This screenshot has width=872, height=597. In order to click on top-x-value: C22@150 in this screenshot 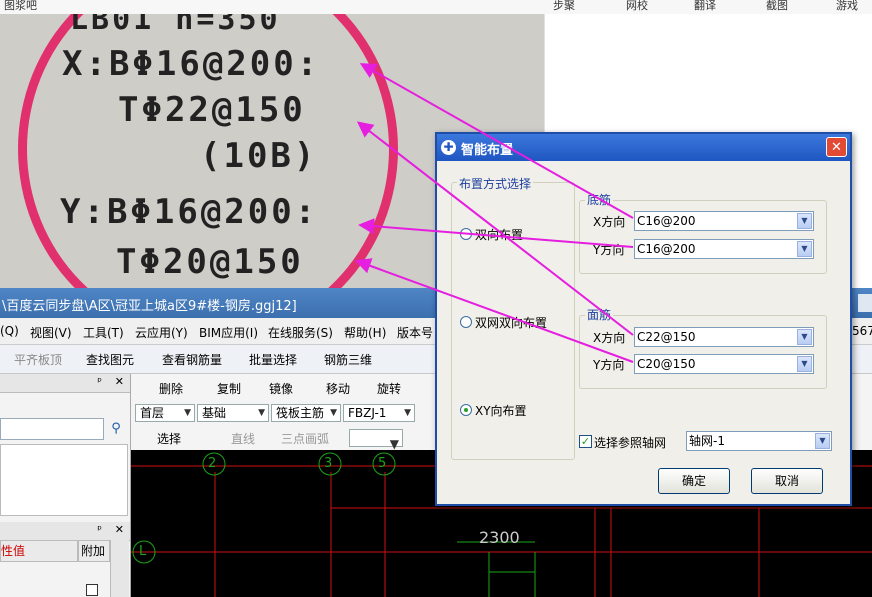, I will do `click(666, 337)`.